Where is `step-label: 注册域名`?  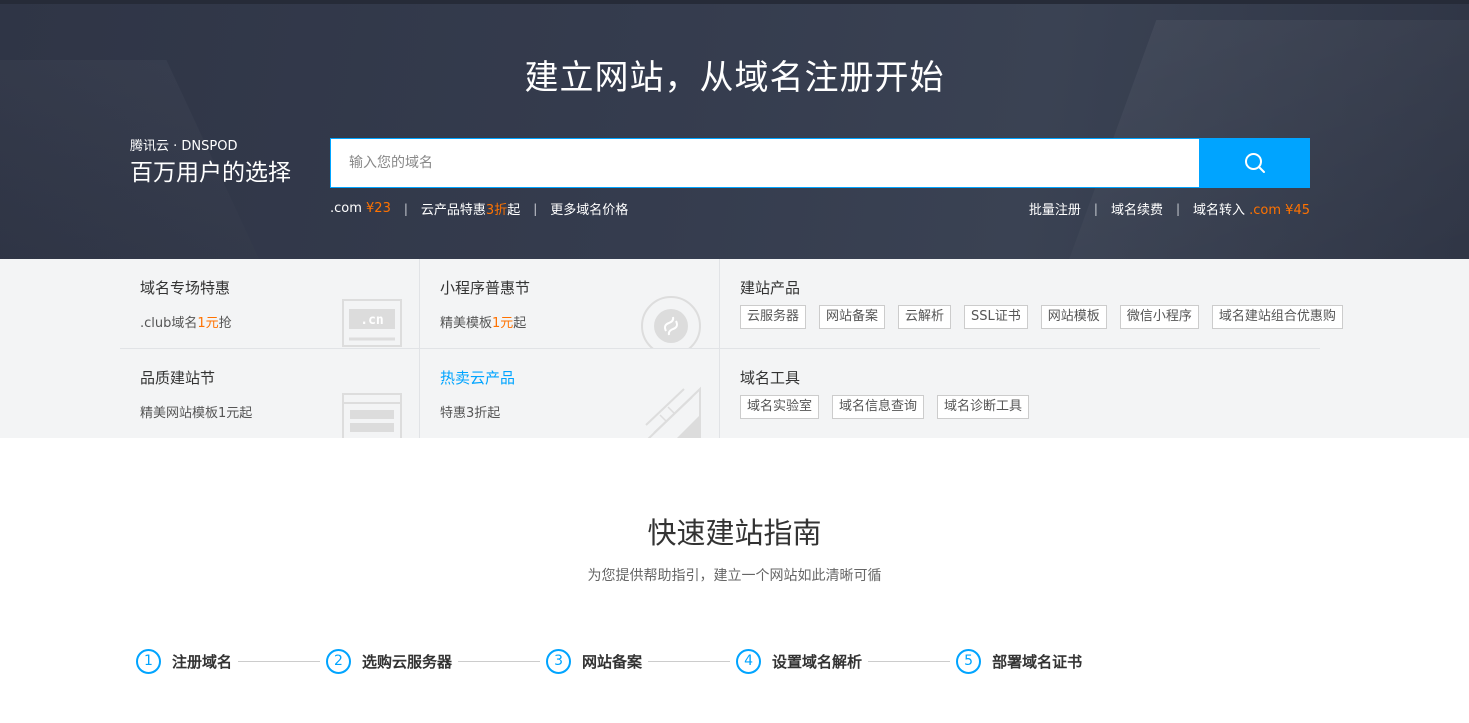
step-label: 注册域名 is located at coordinates (202, 661).